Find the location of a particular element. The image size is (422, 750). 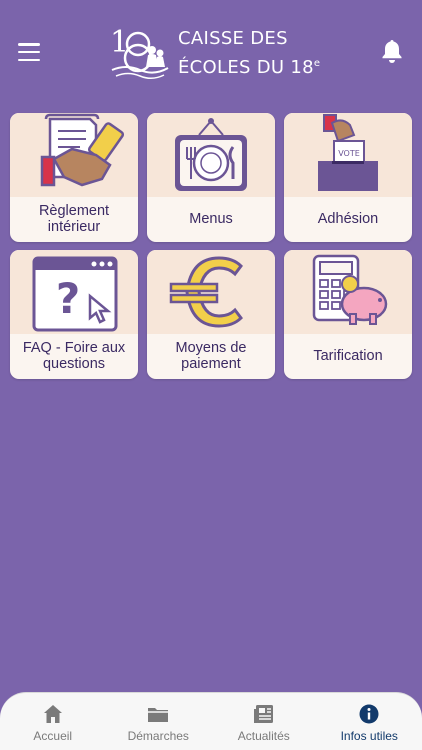

tile-tarification: Tarification is located at coordinates (348, 314).